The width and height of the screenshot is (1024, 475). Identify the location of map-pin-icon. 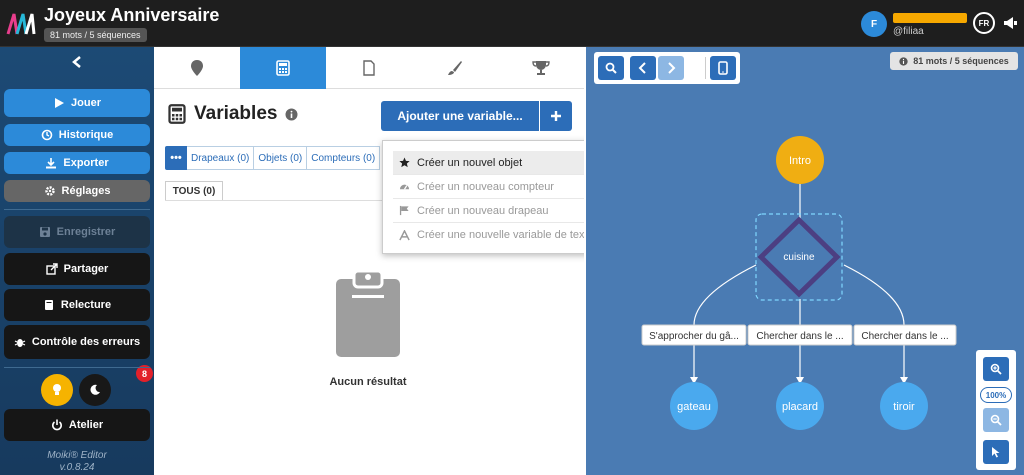
(197, 68).